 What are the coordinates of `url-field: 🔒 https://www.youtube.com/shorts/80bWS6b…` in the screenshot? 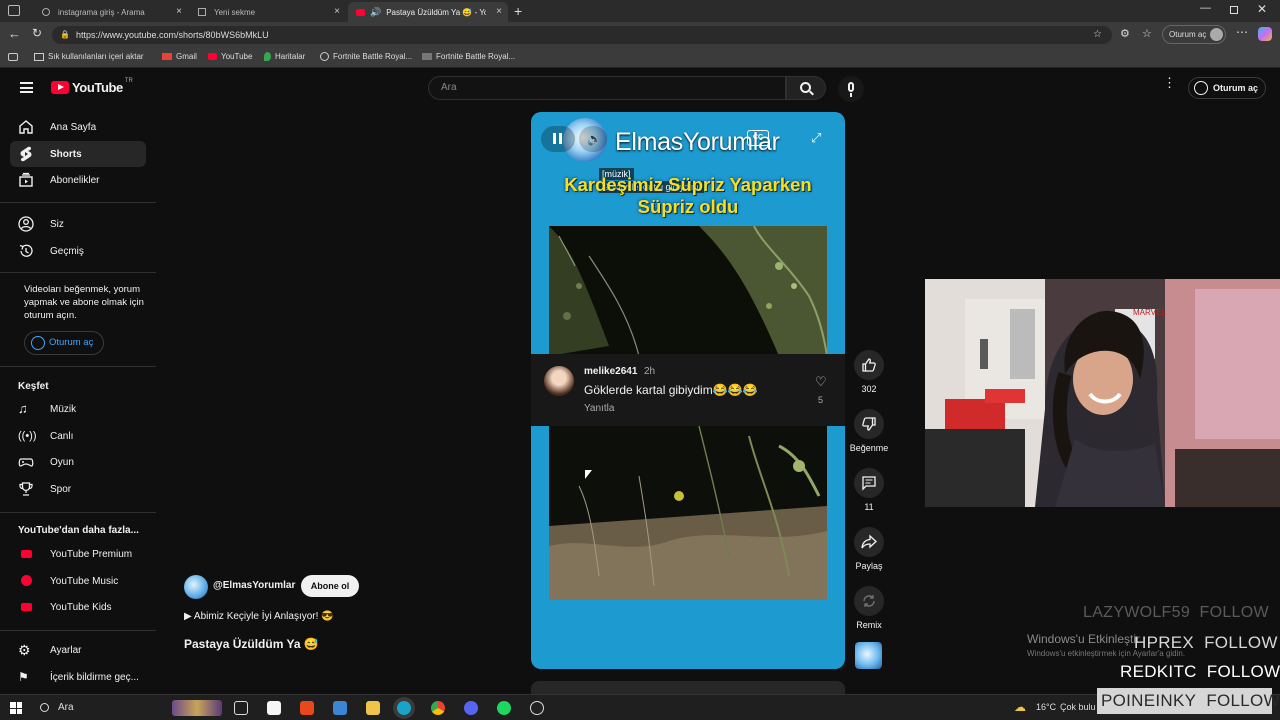 It's located at (582, 35).